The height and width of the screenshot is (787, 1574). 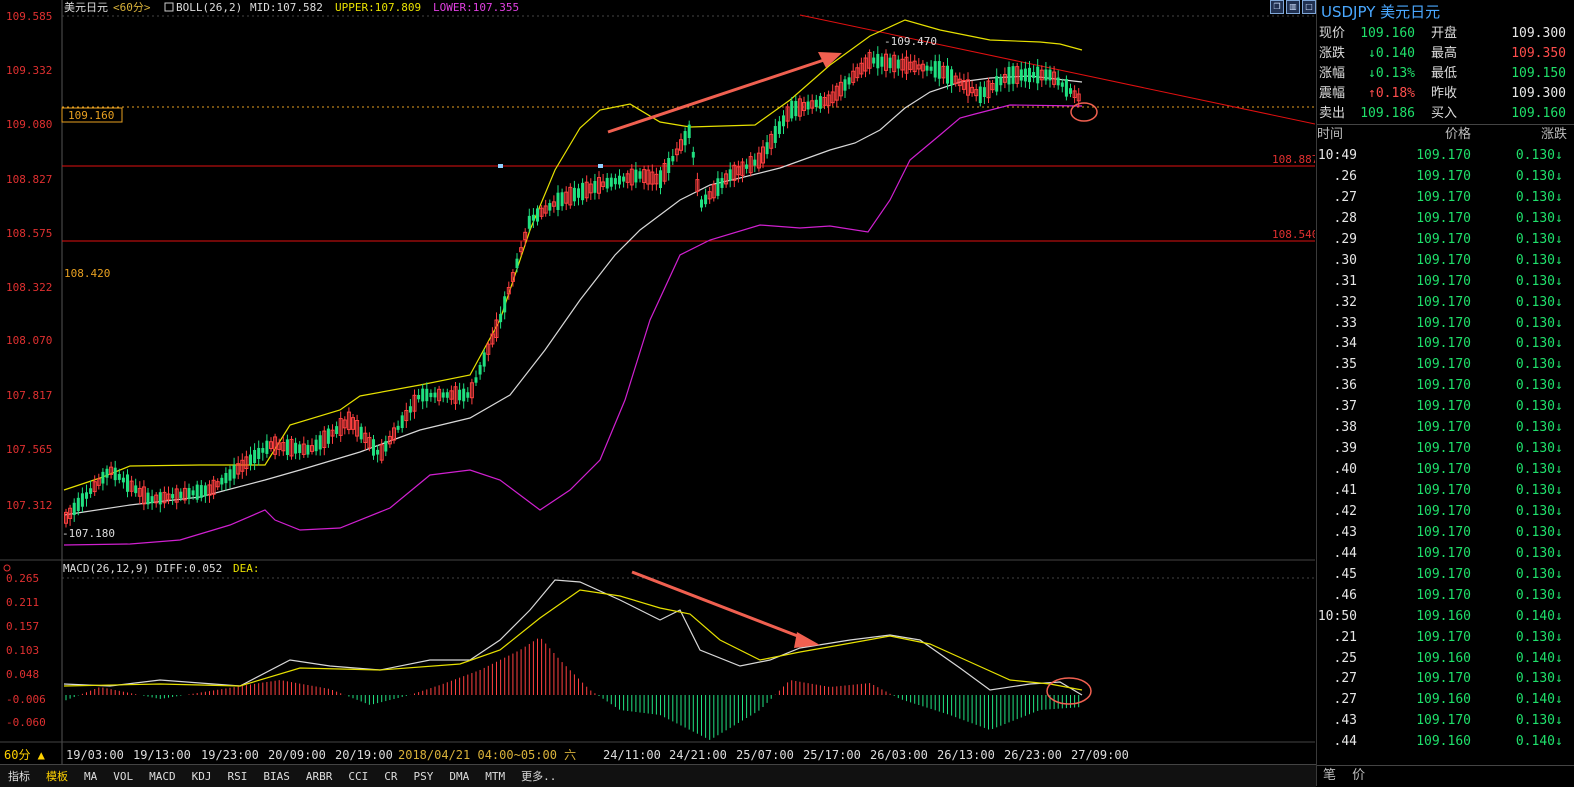 I want to click on macd-settings-icon, so click(x=7, y=568).